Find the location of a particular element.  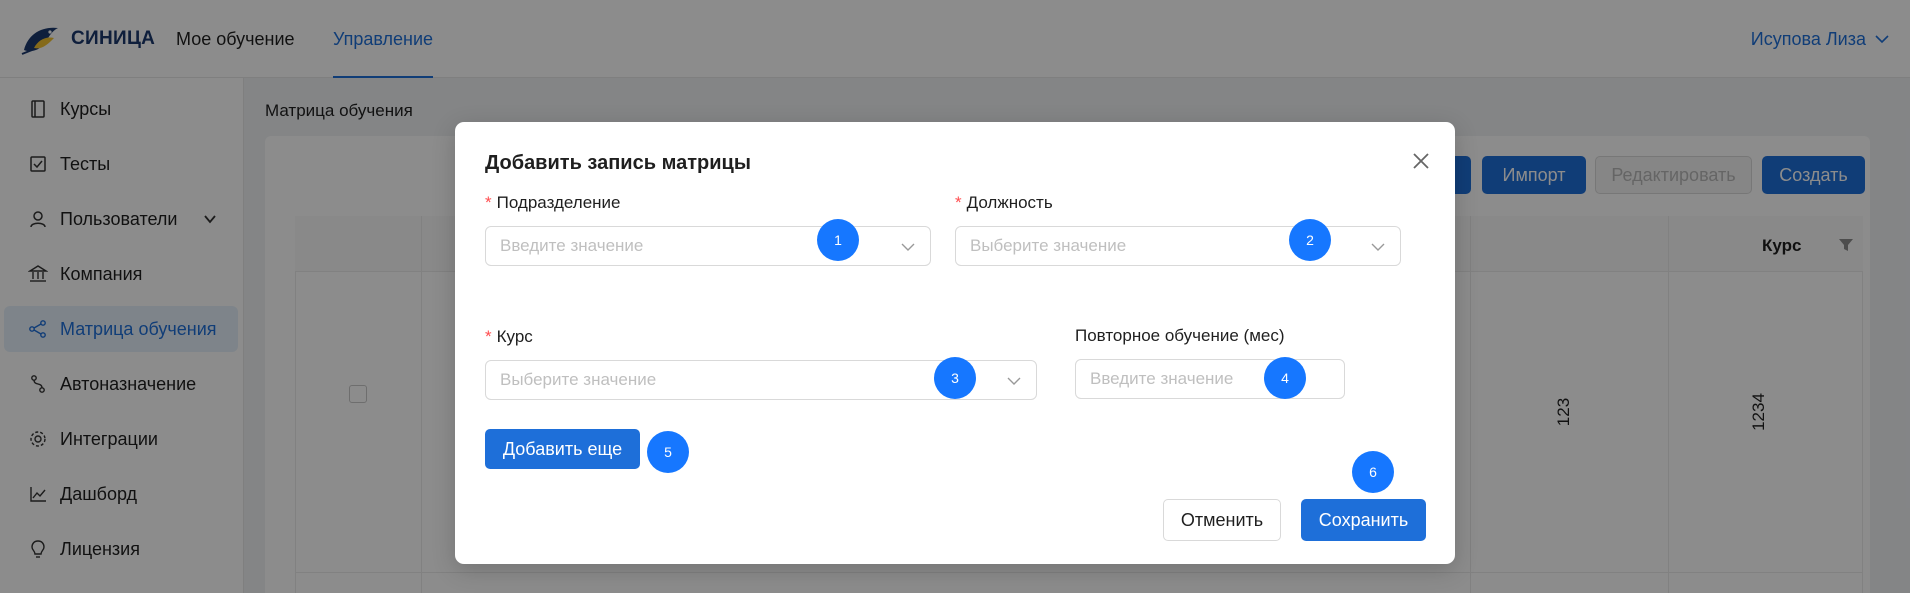

position-label: * Должность is located at coordinates (1004, 203).